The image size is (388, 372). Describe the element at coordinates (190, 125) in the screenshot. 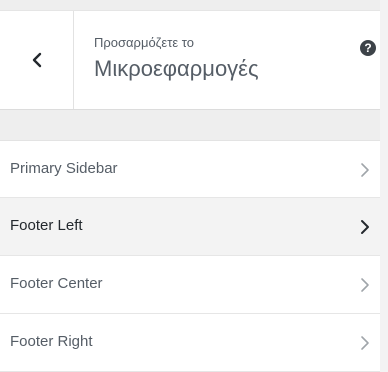

I see `section-divider` at that location.